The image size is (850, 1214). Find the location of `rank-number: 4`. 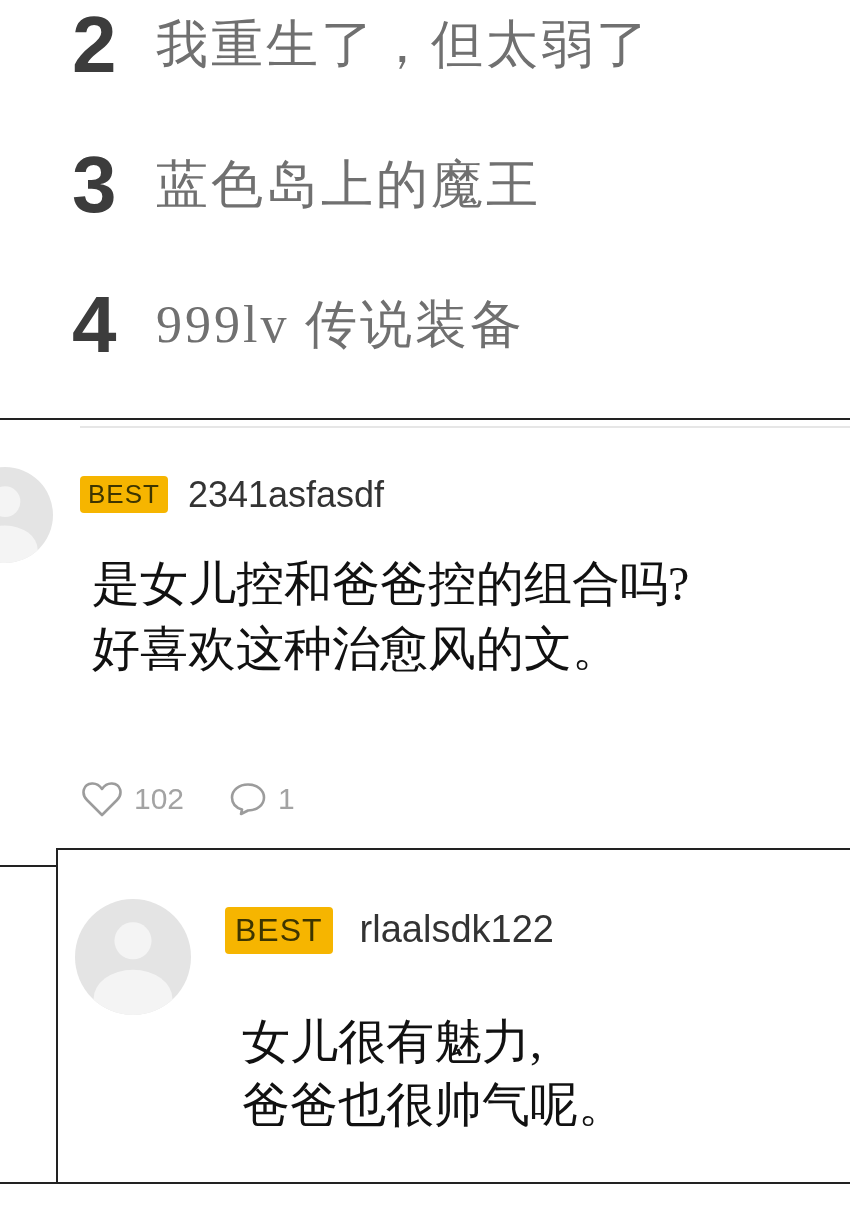

rank-number: 4 is located at coordinates (95, 325).